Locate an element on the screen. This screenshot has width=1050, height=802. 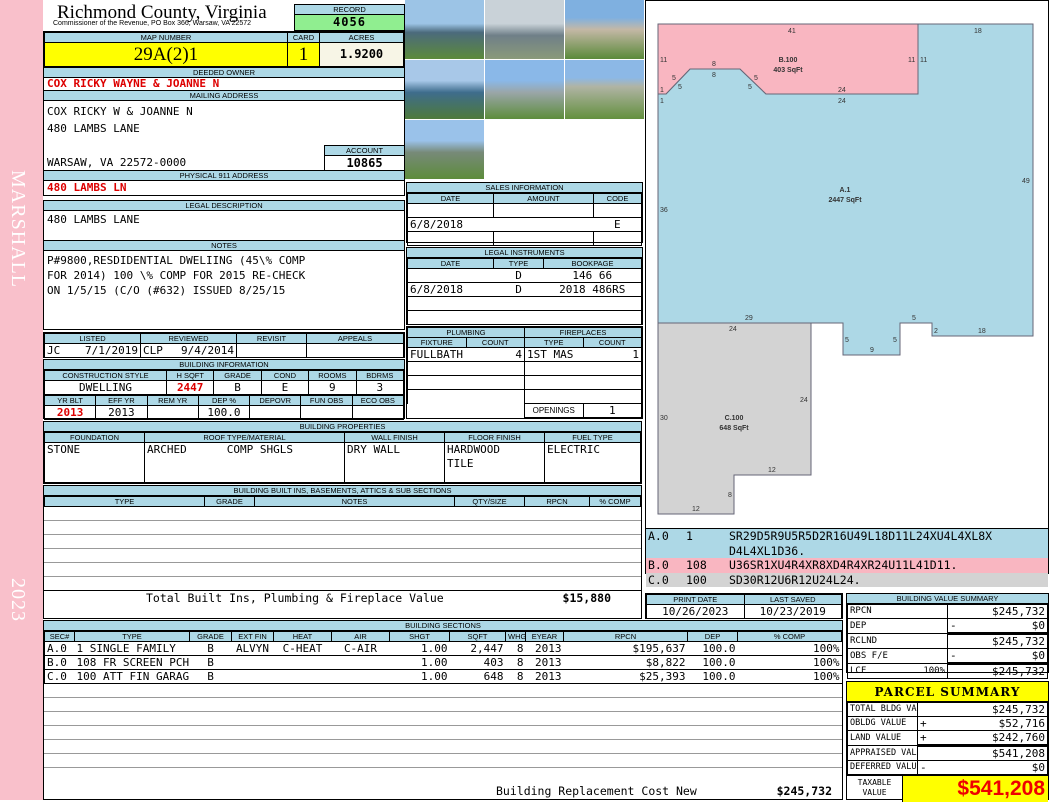
roof-material: COMP SHGLS is located at coordinates (259, 450).